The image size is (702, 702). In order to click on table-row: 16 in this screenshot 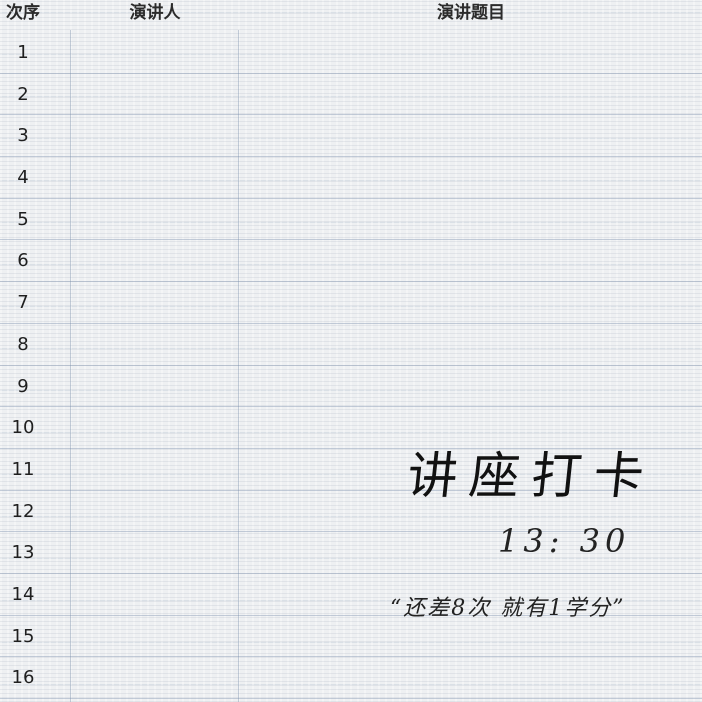, I will do `click(351, 678)`.